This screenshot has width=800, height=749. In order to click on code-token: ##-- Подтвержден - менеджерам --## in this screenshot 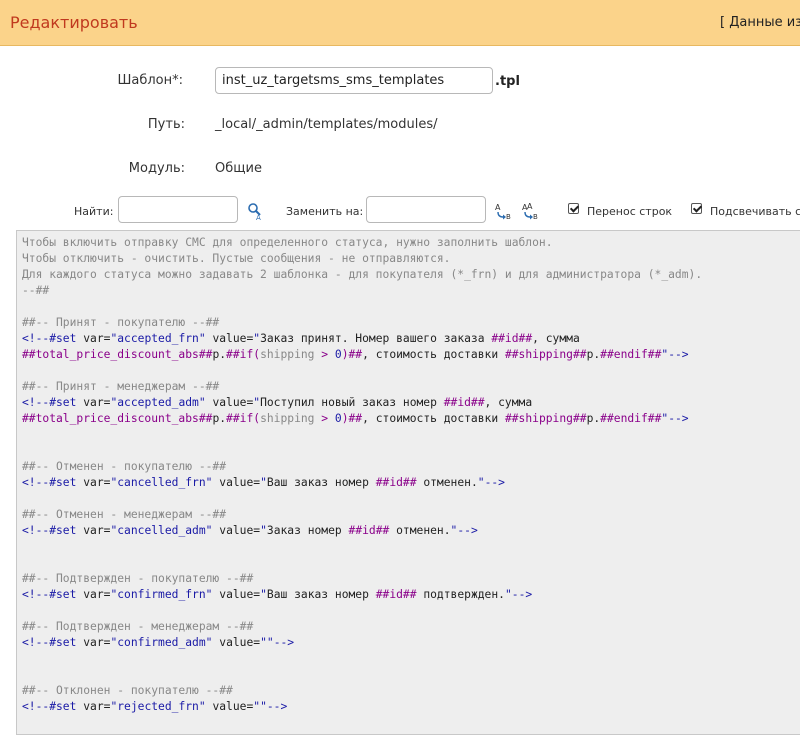, I will do `click(138, 626)`.